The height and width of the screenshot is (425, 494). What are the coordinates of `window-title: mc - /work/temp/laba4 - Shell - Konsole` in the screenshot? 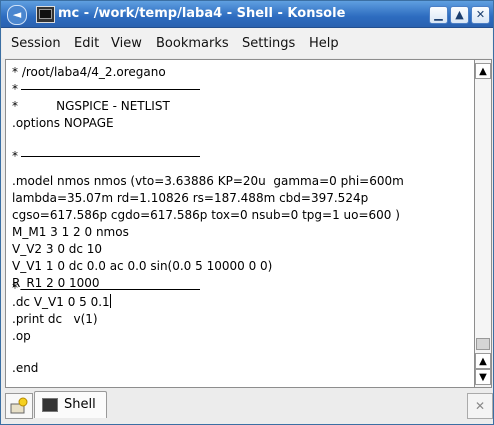 It's located at (202, 13).